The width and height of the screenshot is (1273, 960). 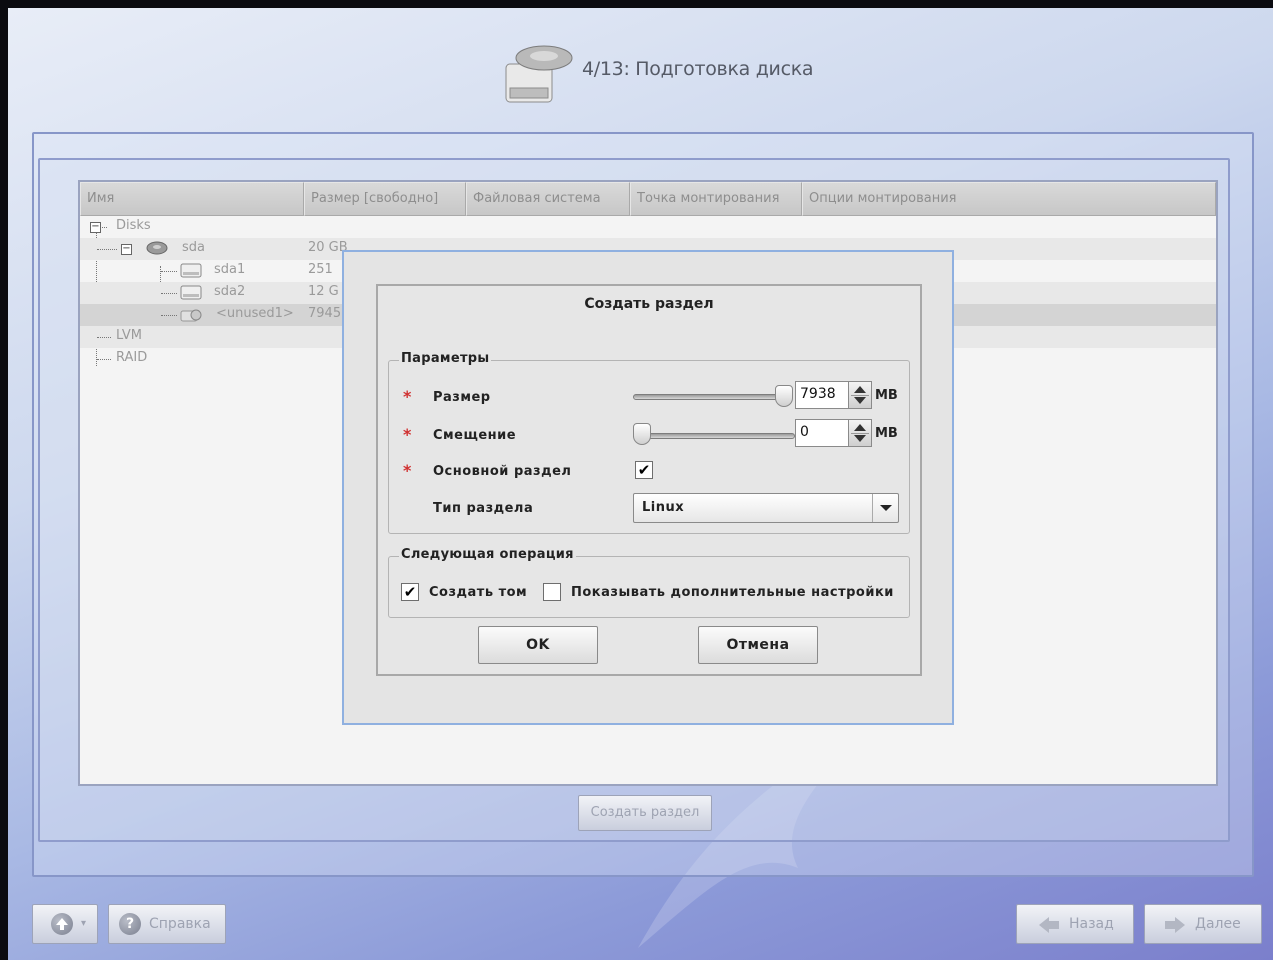 I want to click on partition-type-value: Linux, so click(x=663, y=507).